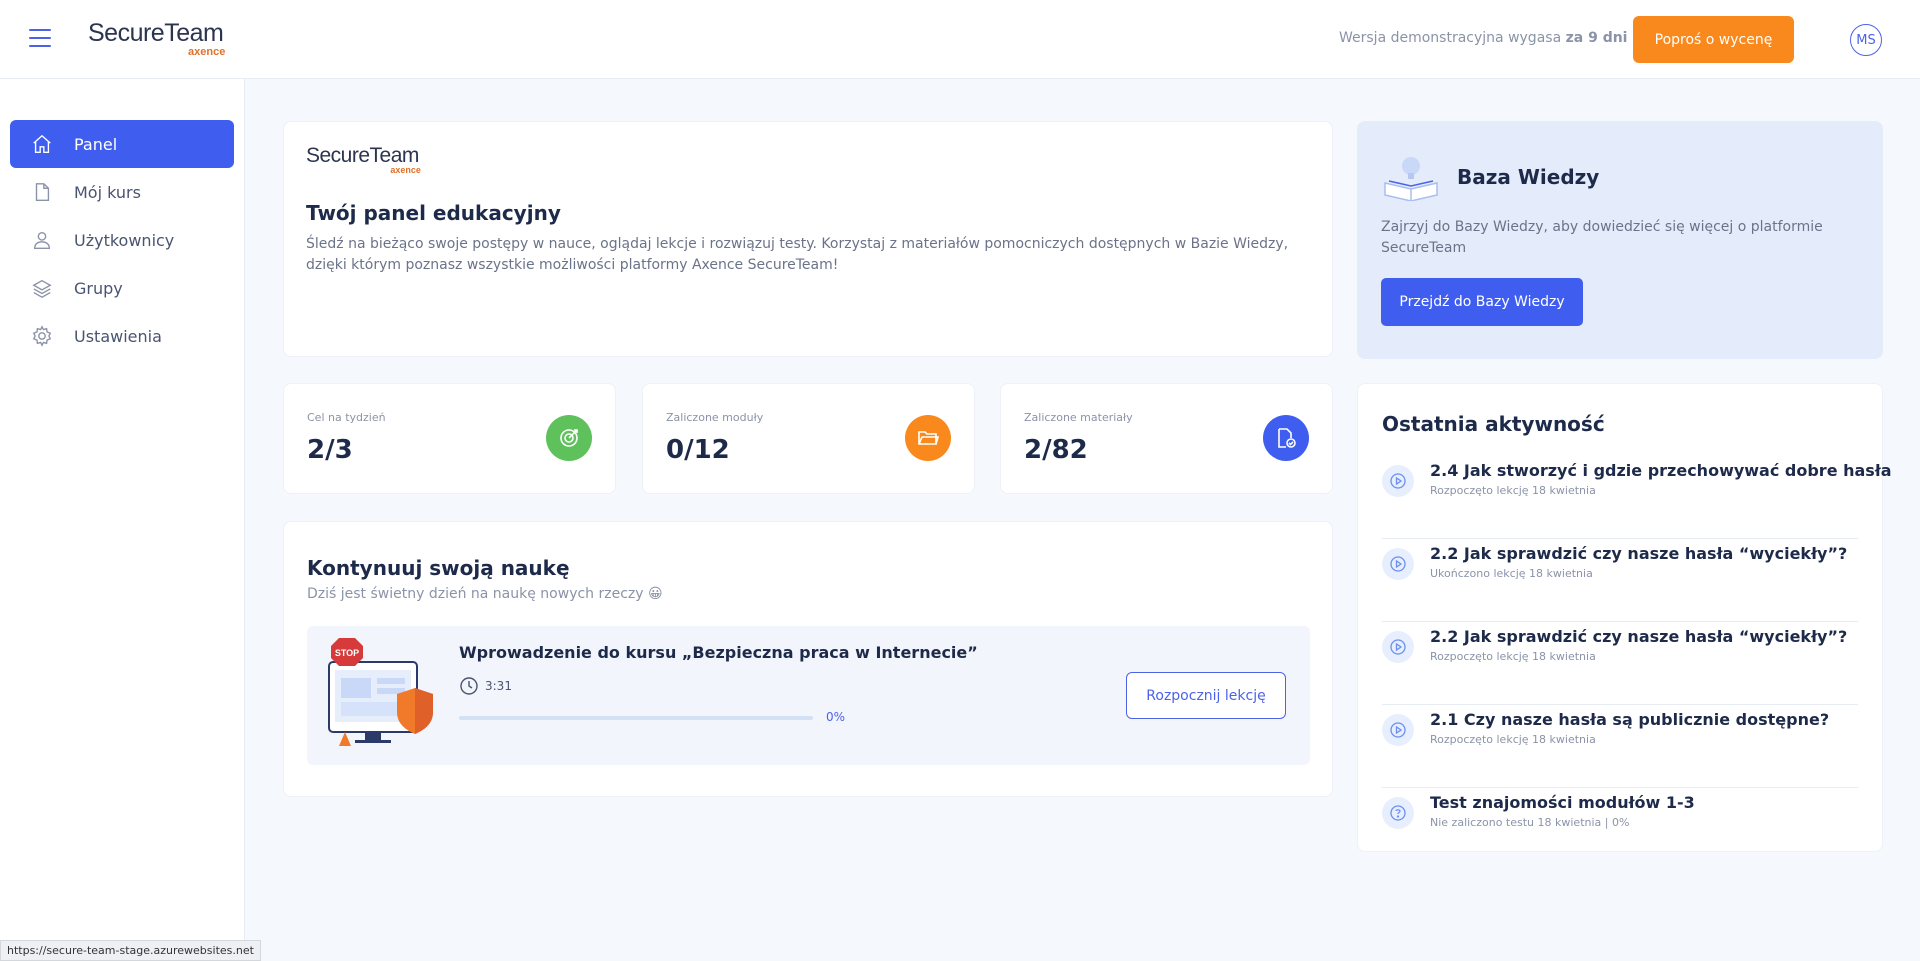 The image size is (1920, 961). I want to click on clock-icon, so click(469, 686).